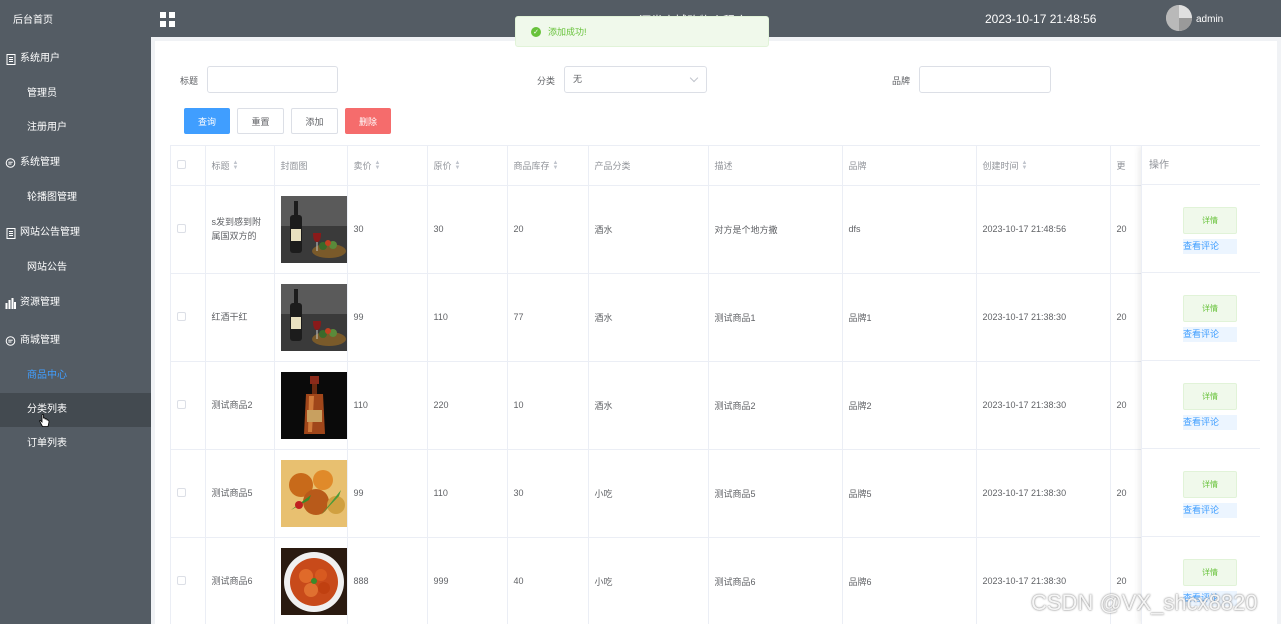 The image size is (1281, 624). Describe the element at coordinates (240, 166) in the screenshot. I see `column-header: 标题 ▲ ▼` at that location.